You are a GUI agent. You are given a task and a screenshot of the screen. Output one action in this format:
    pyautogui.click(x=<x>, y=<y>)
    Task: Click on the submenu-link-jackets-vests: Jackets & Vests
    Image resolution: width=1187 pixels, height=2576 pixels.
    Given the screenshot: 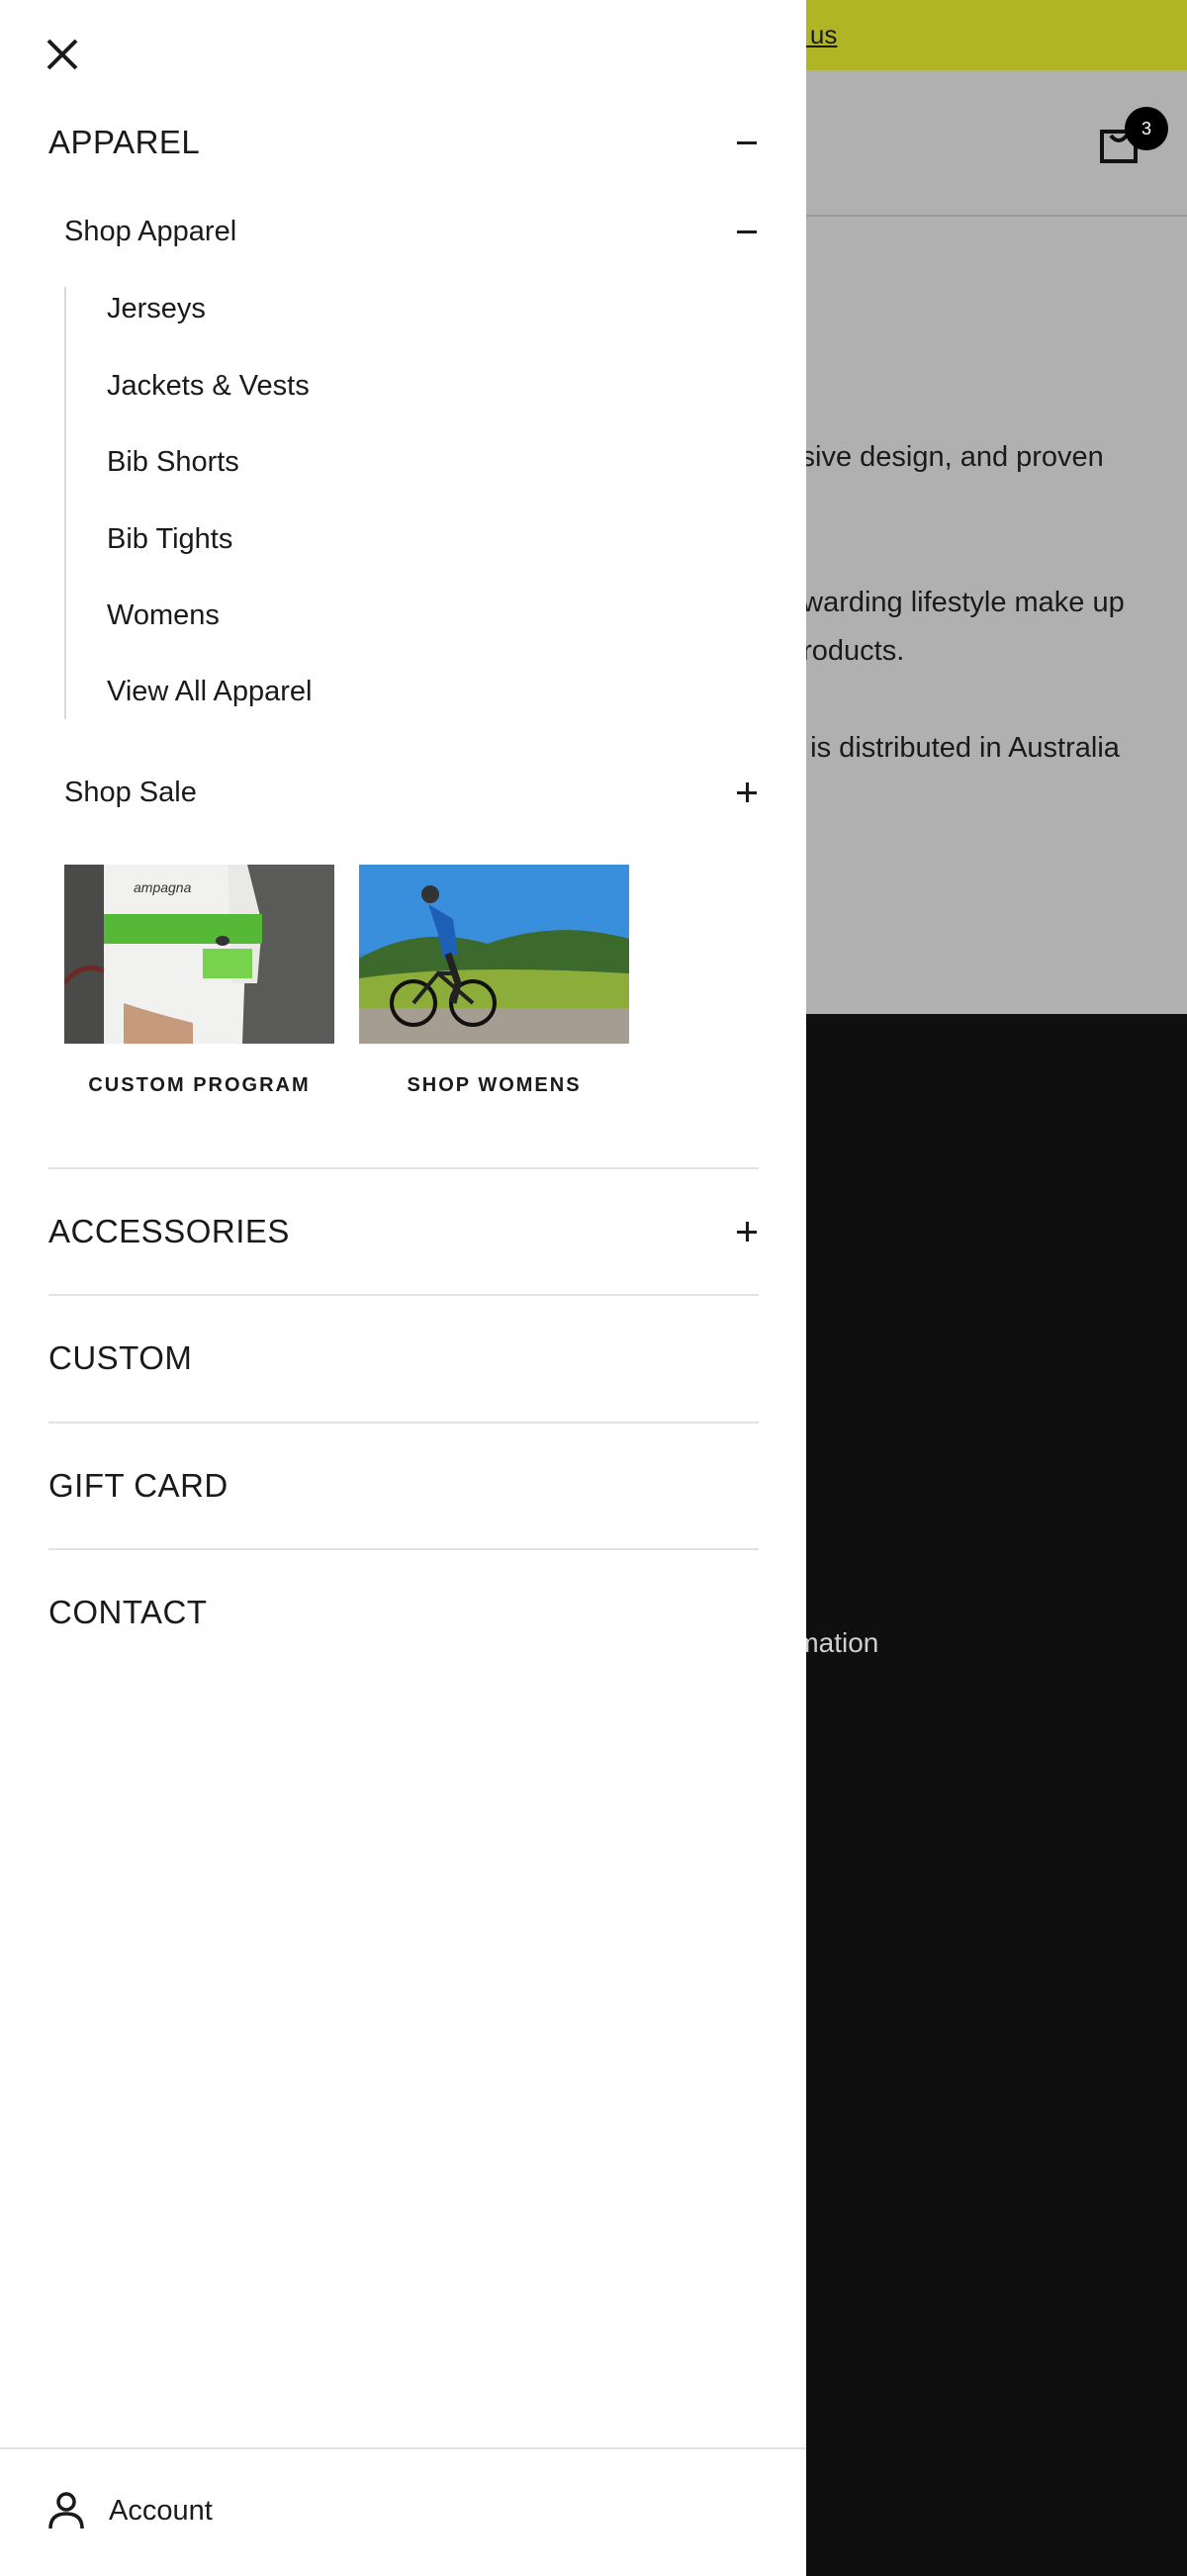 What is the action you would take?
    pyautogui.click(x=208, y=386)
    